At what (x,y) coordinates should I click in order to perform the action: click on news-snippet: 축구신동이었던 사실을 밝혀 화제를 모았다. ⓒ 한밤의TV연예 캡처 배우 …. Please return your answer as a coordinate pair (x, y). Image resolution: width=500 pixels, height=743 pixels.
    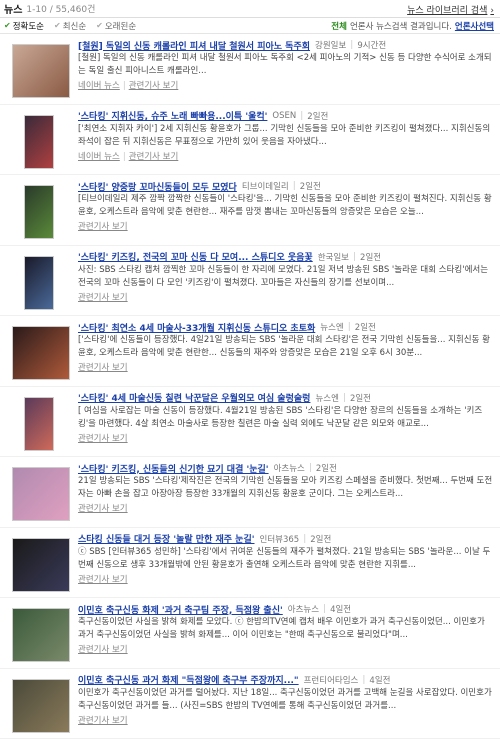
    Looking at the image, I should click on (281, 628).